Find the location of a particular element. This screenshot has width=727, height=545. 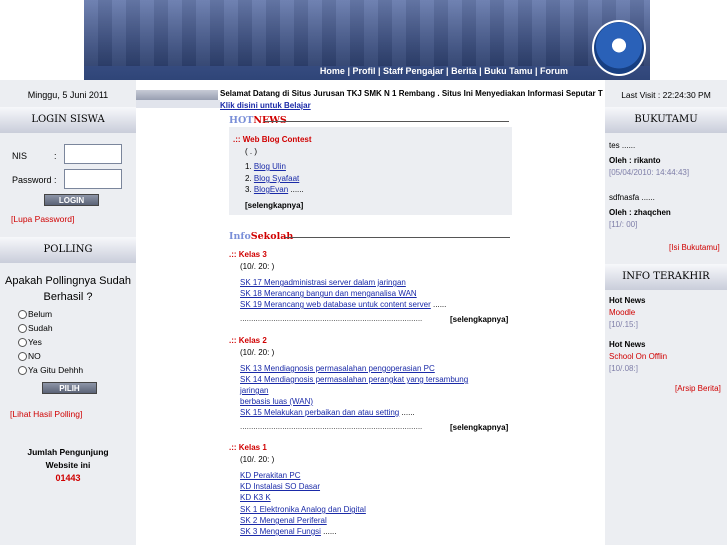

lupa-password-link: [Lupa Password] is located at coordinates (42, 219).